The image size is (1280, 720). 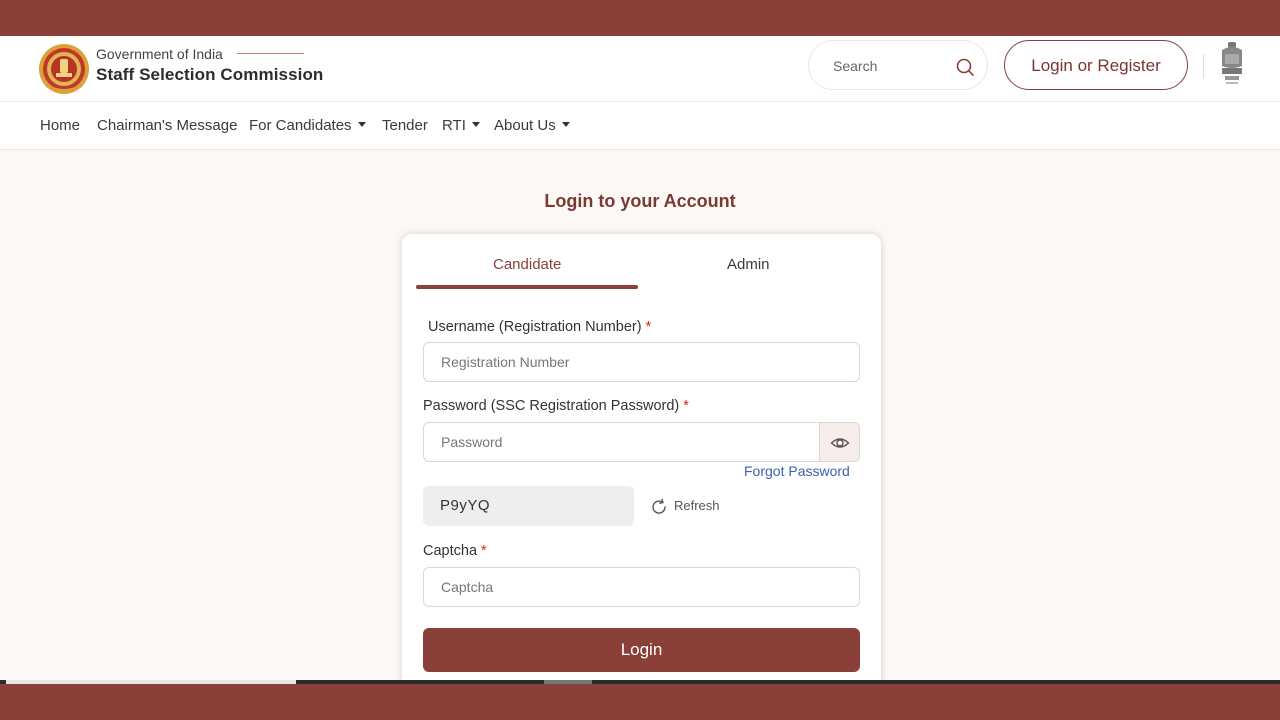 I want to click on bottom-frame-band, so click(x=640, y=702).